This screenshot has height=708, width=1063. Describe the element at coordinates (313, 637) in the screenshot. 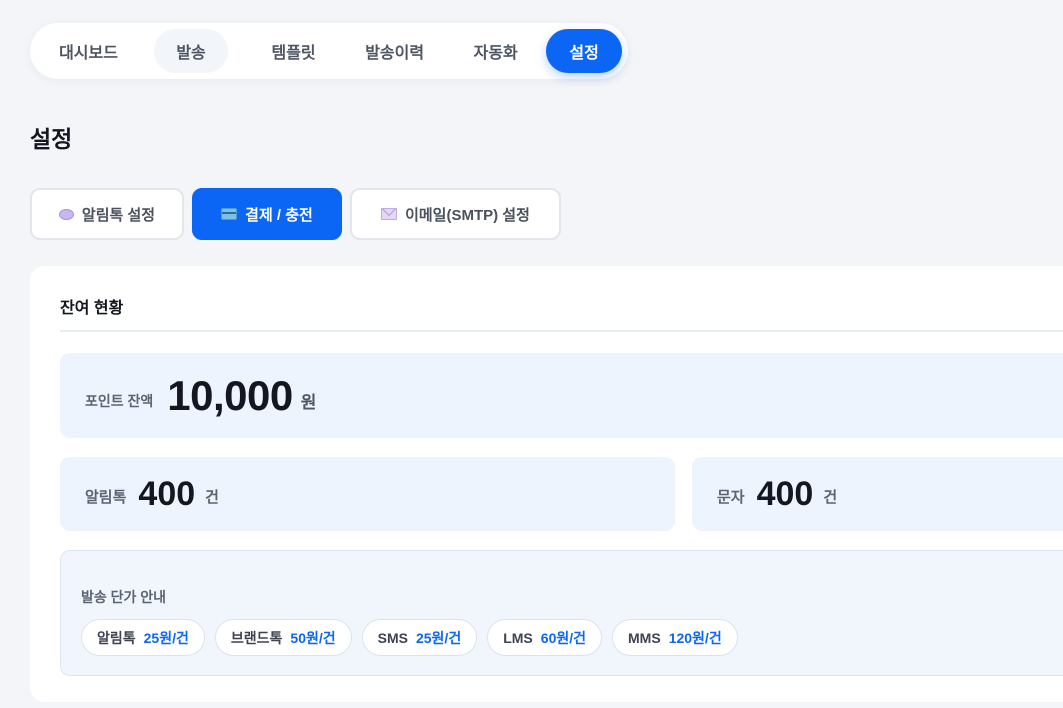

I see `price-chip-price: 50원/건` at that location.